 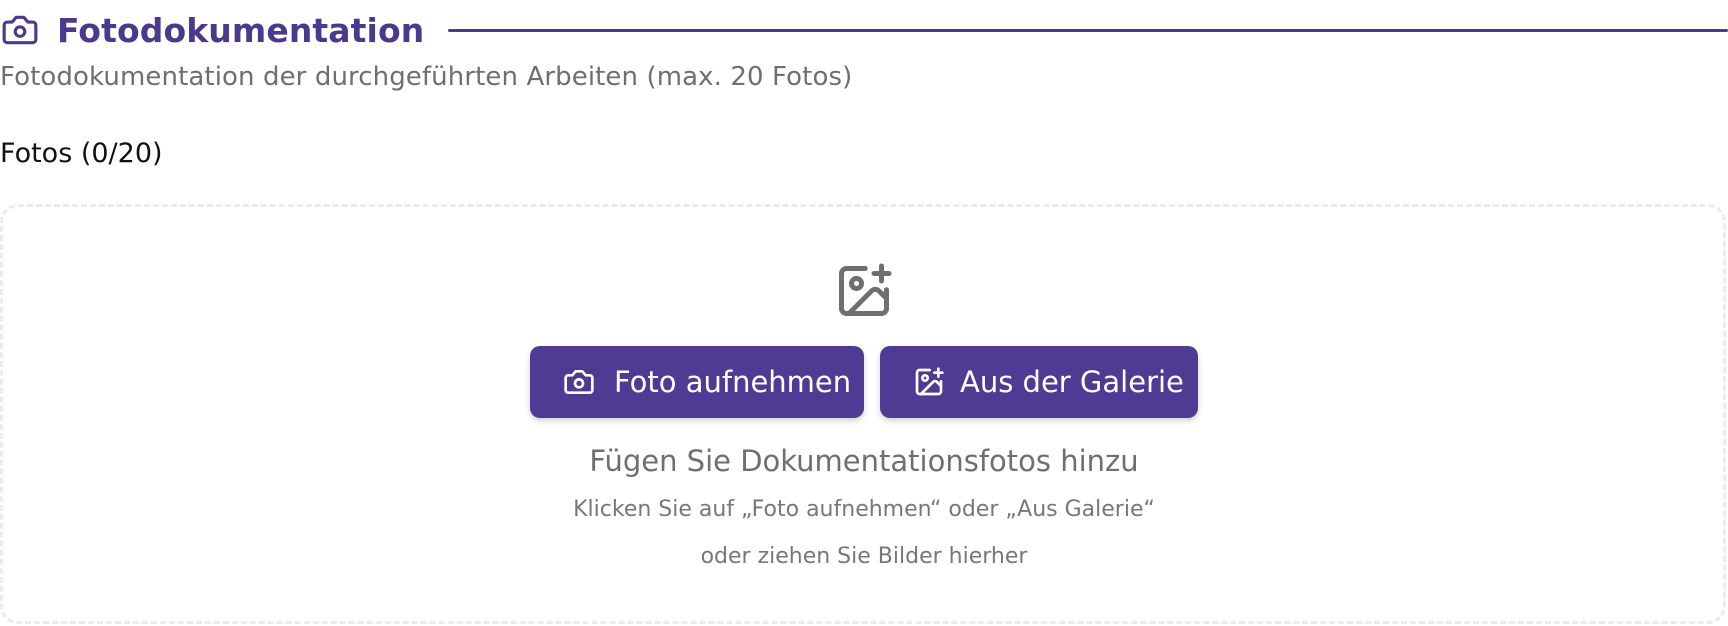 I want to click on take-photo-button-label: Foto aufnehmen, so click(x=733, y=382).